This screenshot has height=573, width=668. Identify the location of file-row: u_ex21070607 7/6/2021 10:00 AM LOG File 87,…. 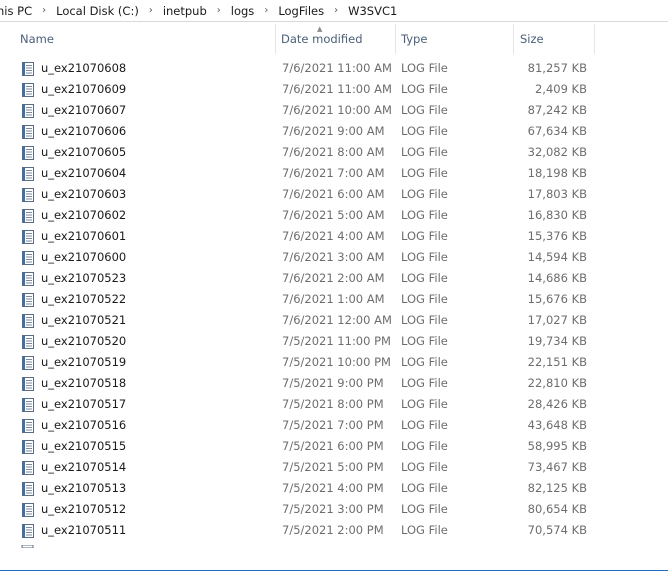
(334, 110).